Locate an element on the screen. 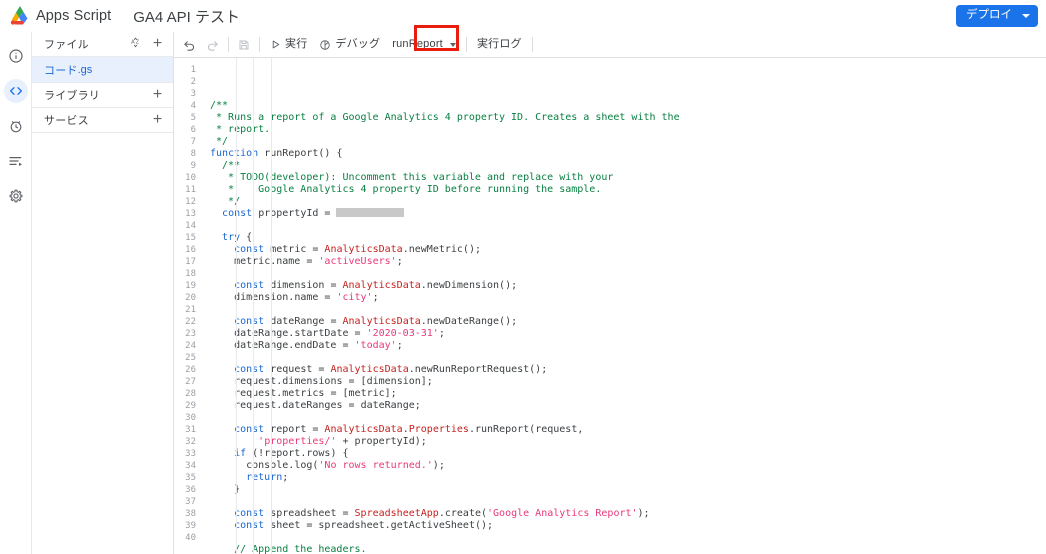 The height and width of the screenshot is (554, 1046). code-line: const propertyId = is located at coordinates (628, 214).